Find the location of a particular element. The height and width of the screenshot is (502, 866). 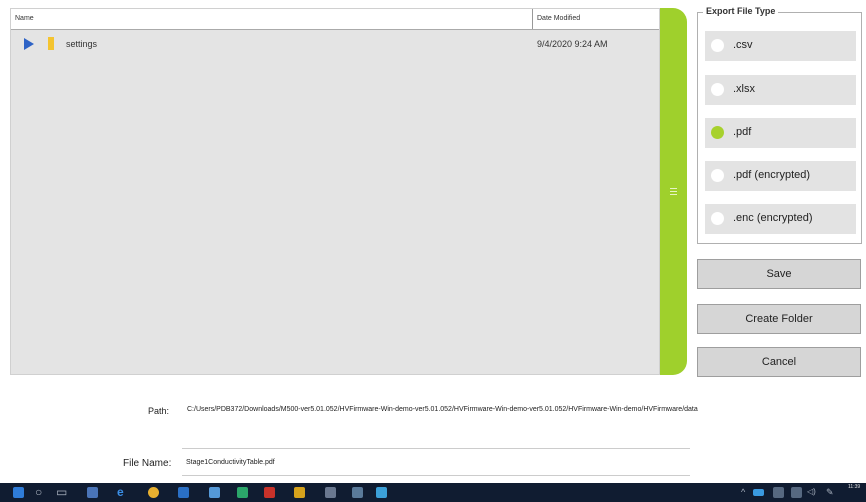

radio-label: .xlsx is located at coordinates (744, 89).